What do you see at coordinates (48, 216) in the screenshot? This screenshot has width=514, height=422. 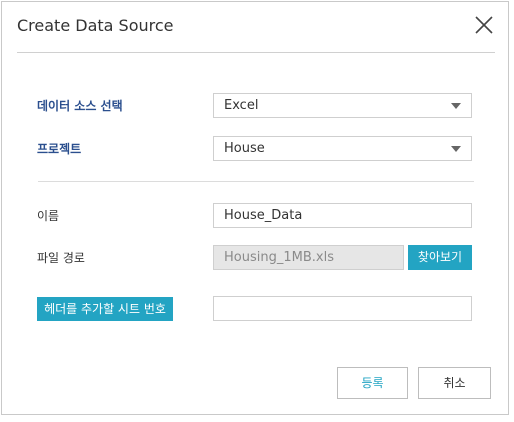 I see `name-label: 이름` at bounding box center [48, 216].